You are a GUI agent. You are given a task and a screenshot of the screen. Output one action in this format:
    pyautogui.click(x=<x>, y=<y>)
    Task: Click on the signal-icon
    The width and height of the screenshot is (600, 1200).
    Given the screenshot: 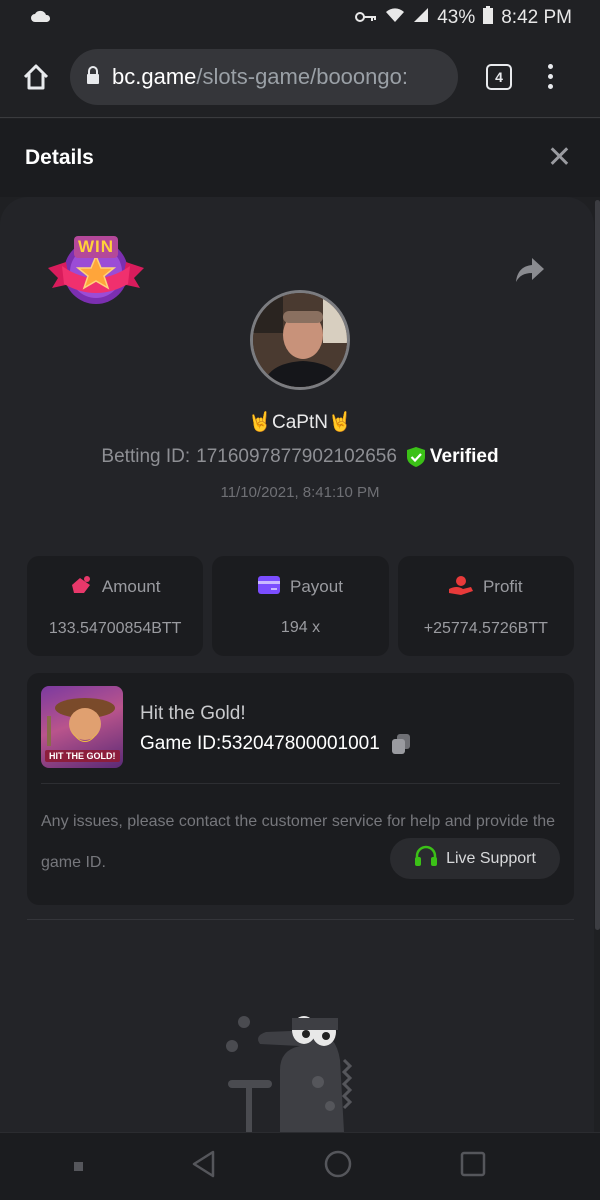 What is the action you would take?
    pyautogui.click(x=421, y=18)
    